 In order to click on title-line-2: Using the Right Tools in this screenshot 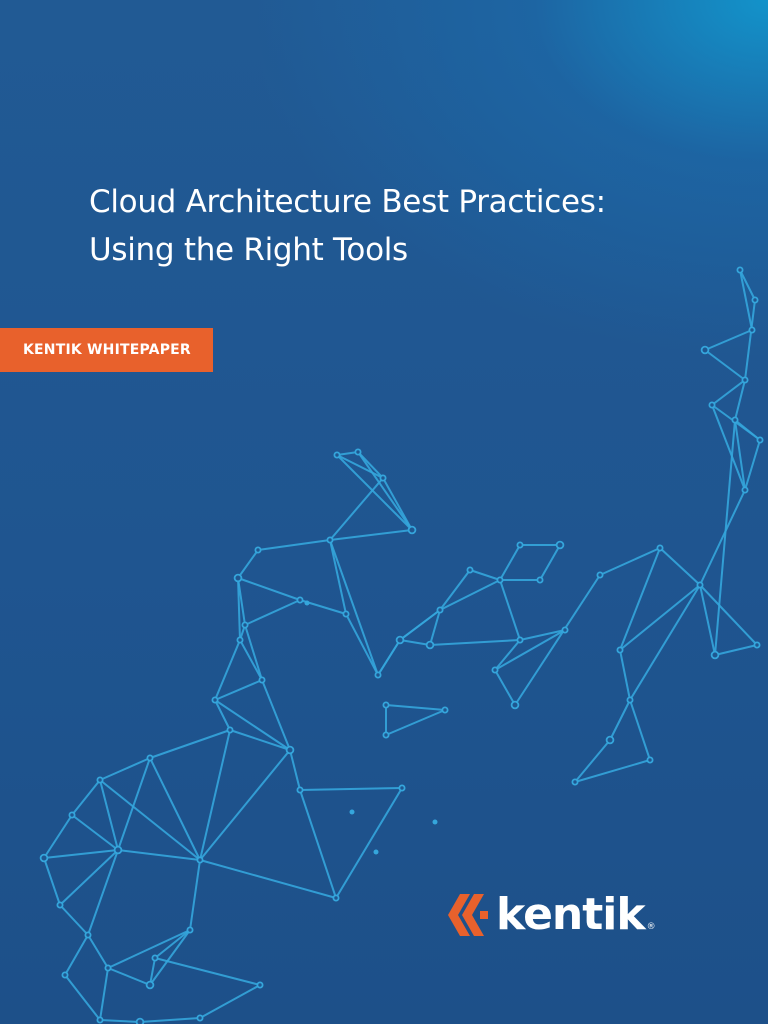, I will do `click(248, 250)`.